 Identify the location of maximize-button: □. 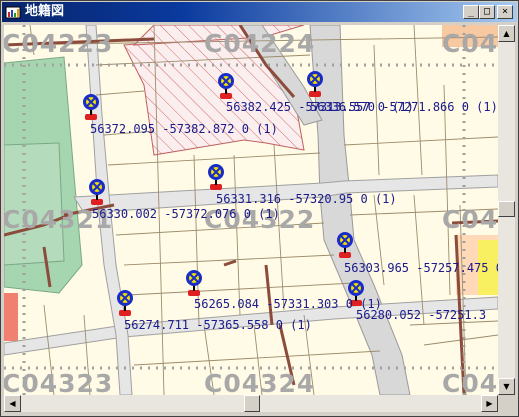
(487, 12).